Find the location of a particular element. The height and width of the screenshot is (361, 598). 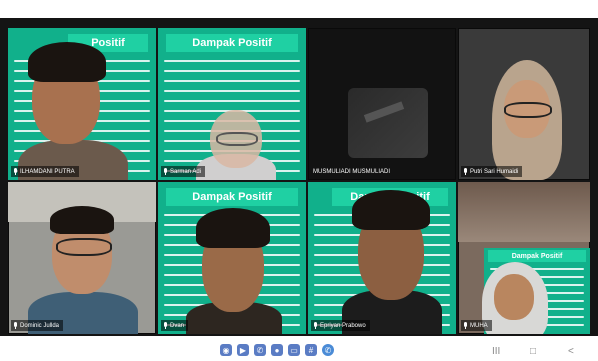

participant-name-tag: MUSMULIADI MUSMULIADI is located at coordinates (352, 171).